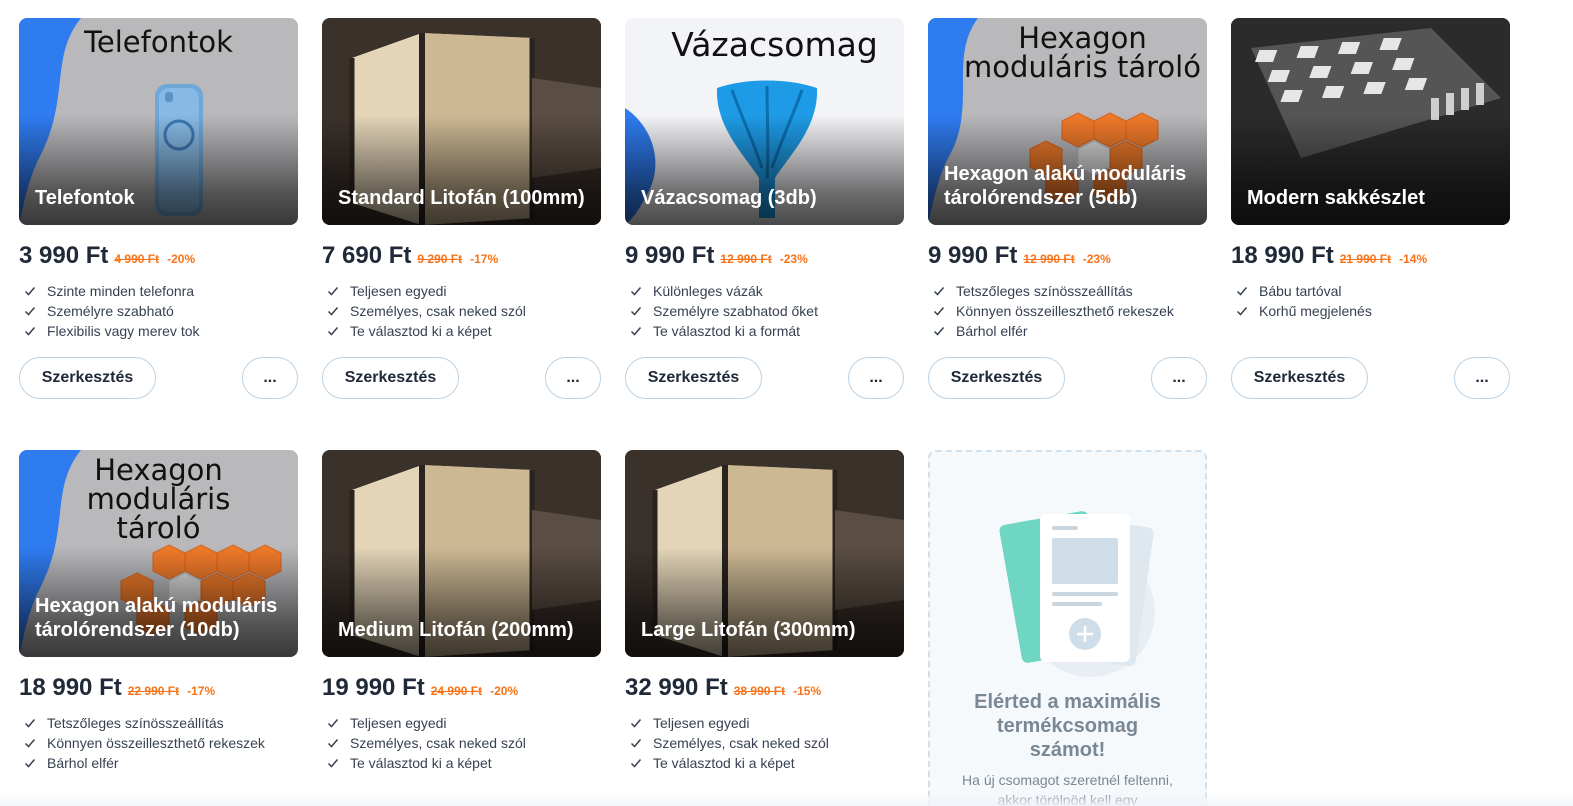  I want to click on feature-text: Korhű megjelenés, so click(1315, 311).